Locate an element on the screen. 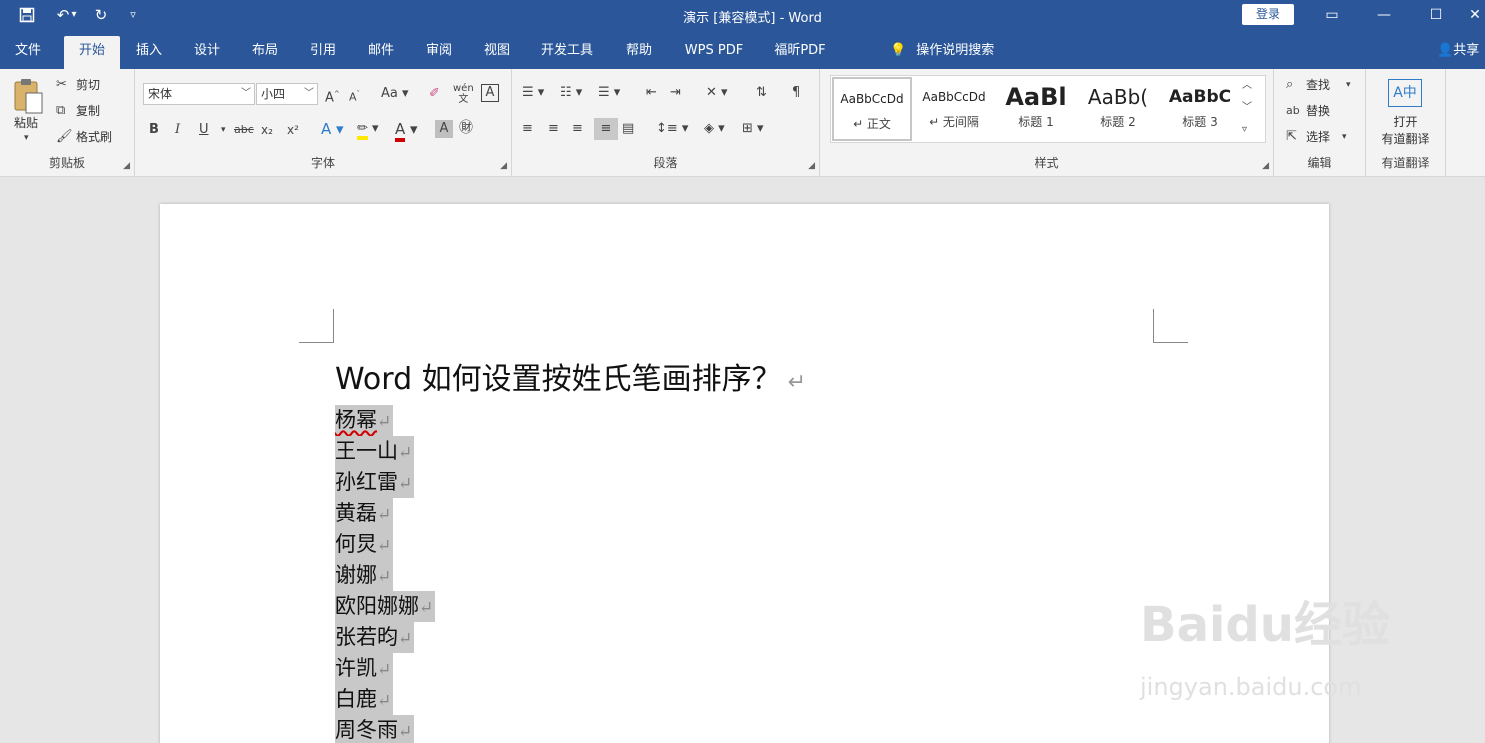 The height and width of the screenshot is (743, 1485). character-shading-icon: A is located at coordinates (444, 129).